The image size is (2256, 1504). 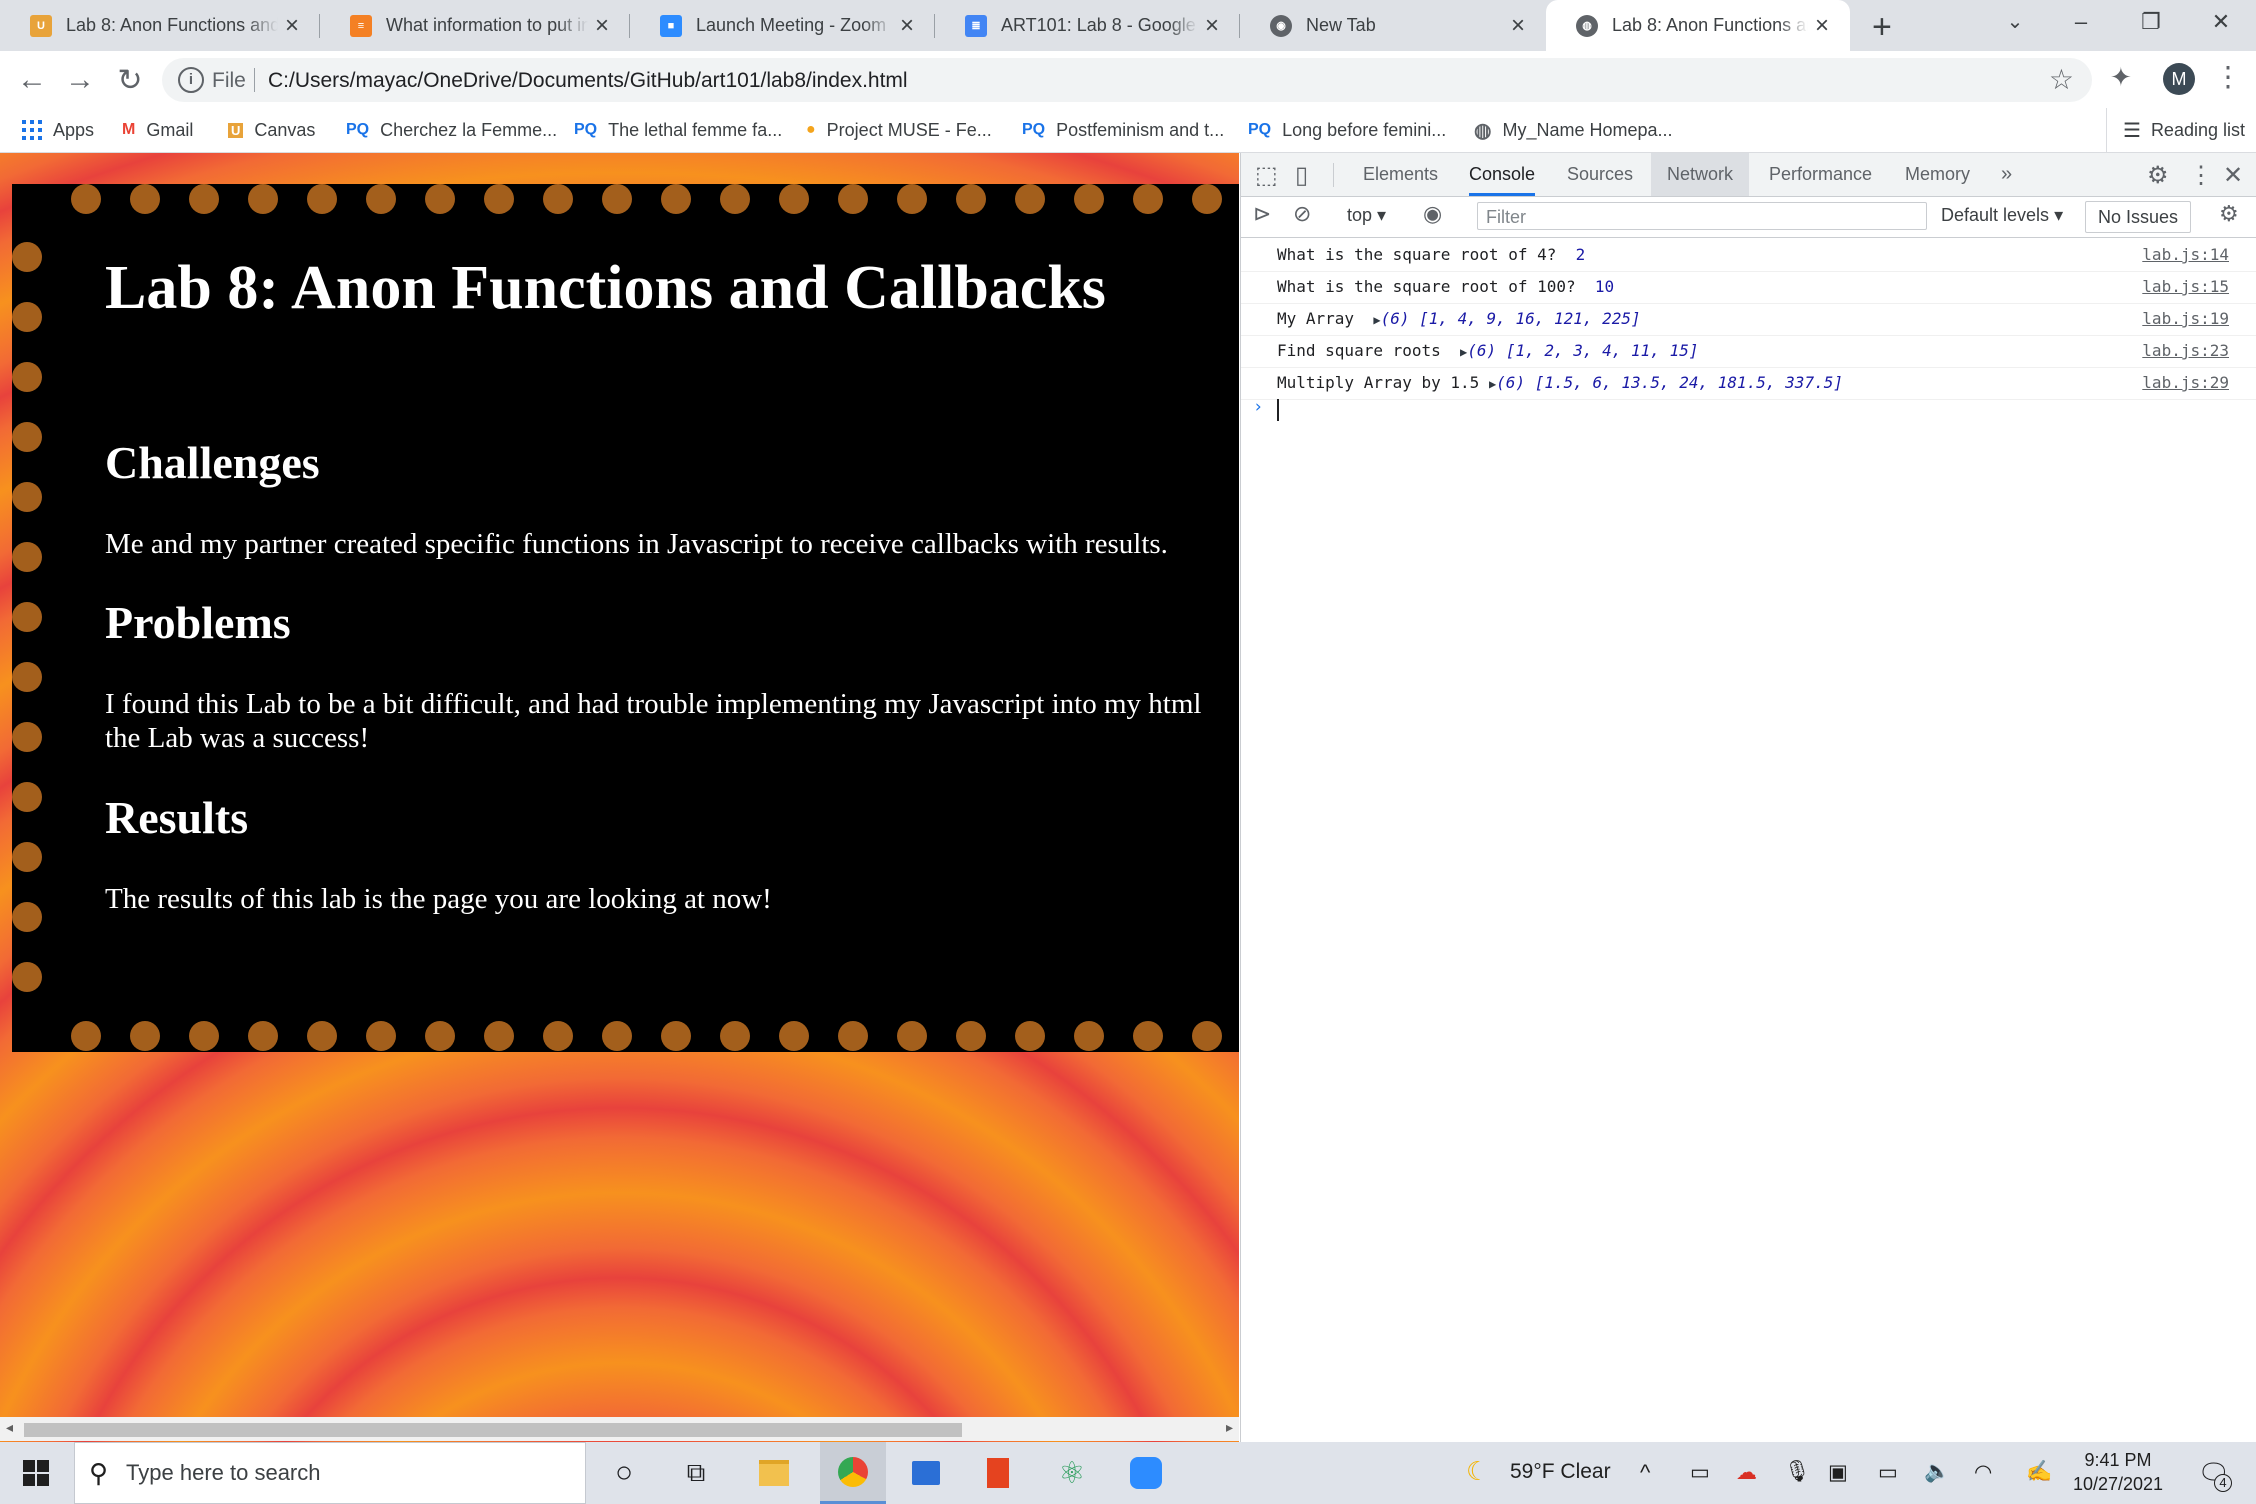 What do you see at coordinates (1400, 174) in the screenshot?
I see `devtools-tab-elements: Elements` at bounding box center [1400, 174].